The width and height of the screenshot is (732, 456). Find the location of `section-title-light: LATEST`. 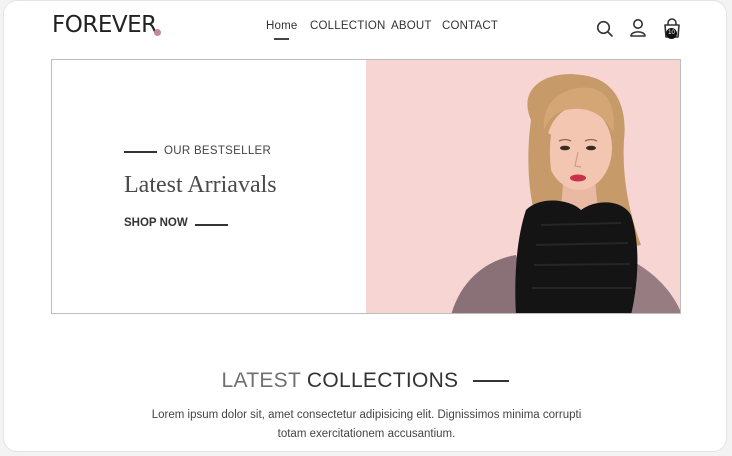

section-title-light: LATEST is located at coordinates (261, 380).